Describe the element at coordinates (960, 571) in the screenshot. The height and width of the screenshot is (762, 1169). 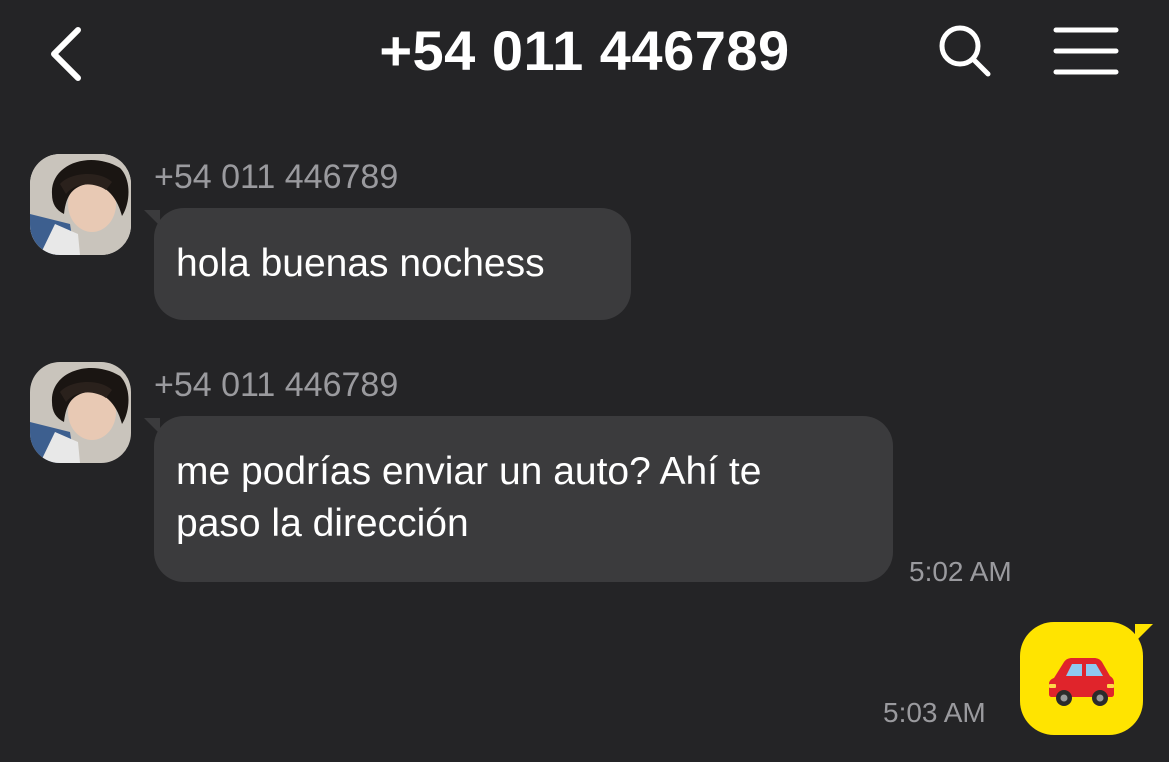
I see `message-timestamp: 5:02 AM` at that location.